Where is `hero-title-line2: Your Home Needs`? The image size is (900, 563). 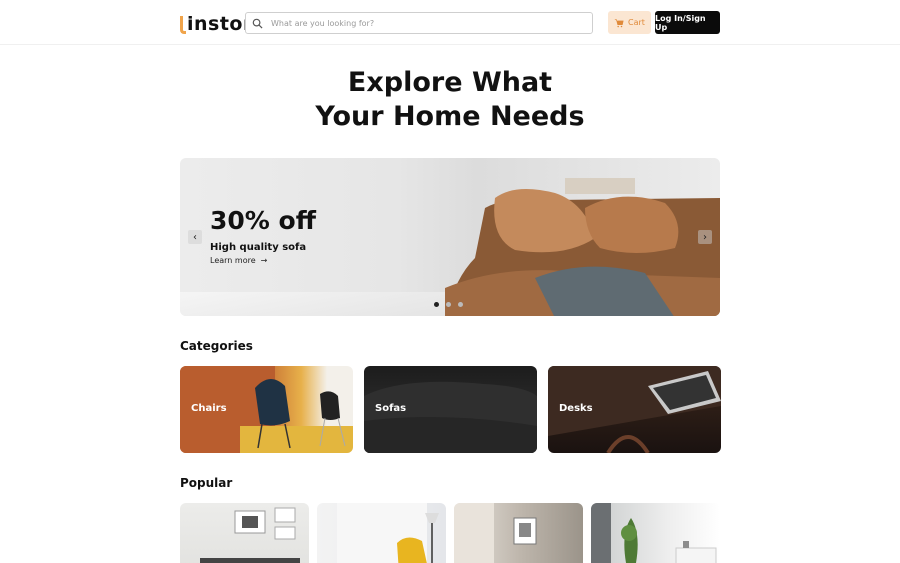
hero-title-line2: Your Home Needs is located at coordinates (450, 116).